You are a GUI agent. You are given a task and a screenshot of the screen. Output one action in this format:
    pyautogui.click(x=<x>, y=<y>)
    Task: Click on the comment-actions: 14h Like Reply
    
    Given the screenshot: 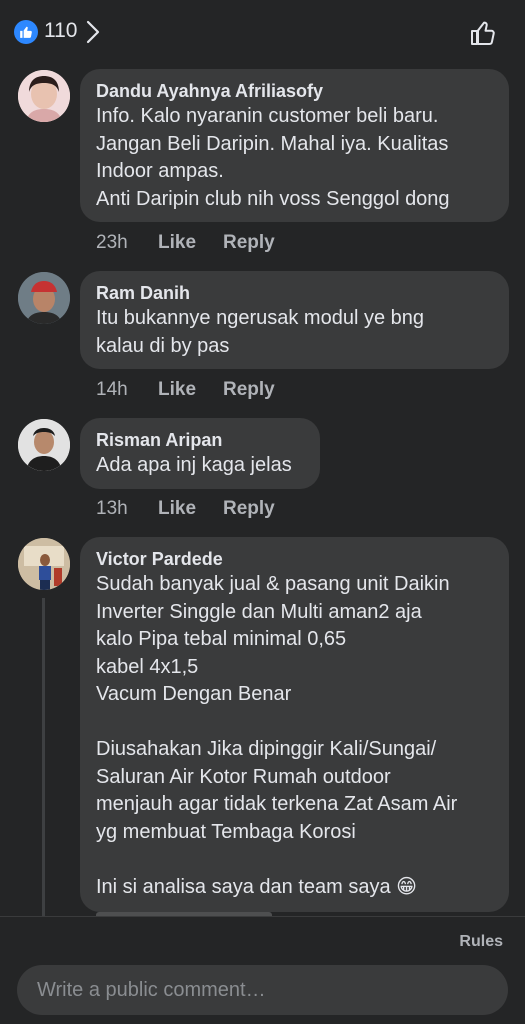 What is the action you would take?
    pyautogui.click(x=185, y=390)
    